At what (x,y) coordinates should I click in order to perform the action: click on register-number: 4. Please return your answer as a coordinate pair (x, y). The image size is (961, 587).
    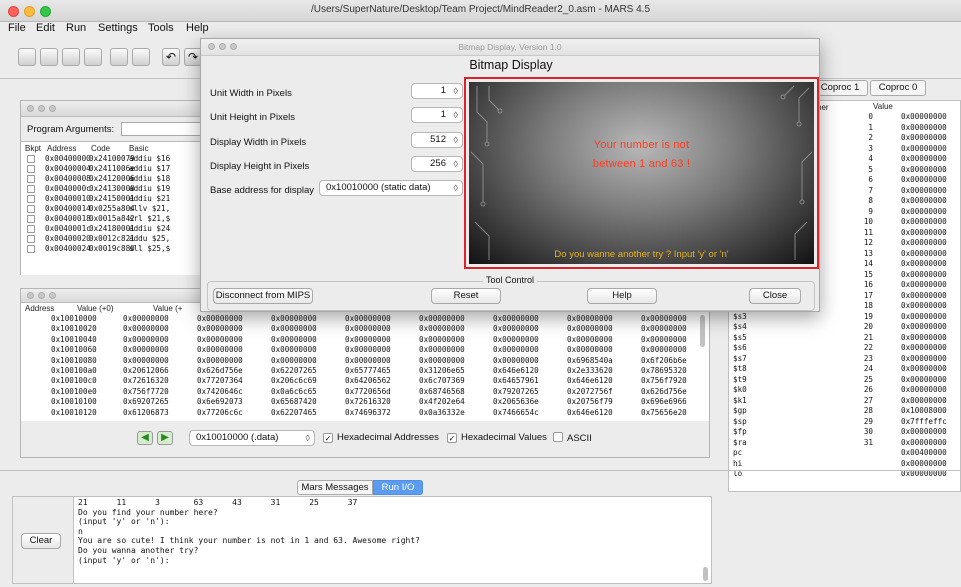
    Looking at the image, I should click on (870, 158).